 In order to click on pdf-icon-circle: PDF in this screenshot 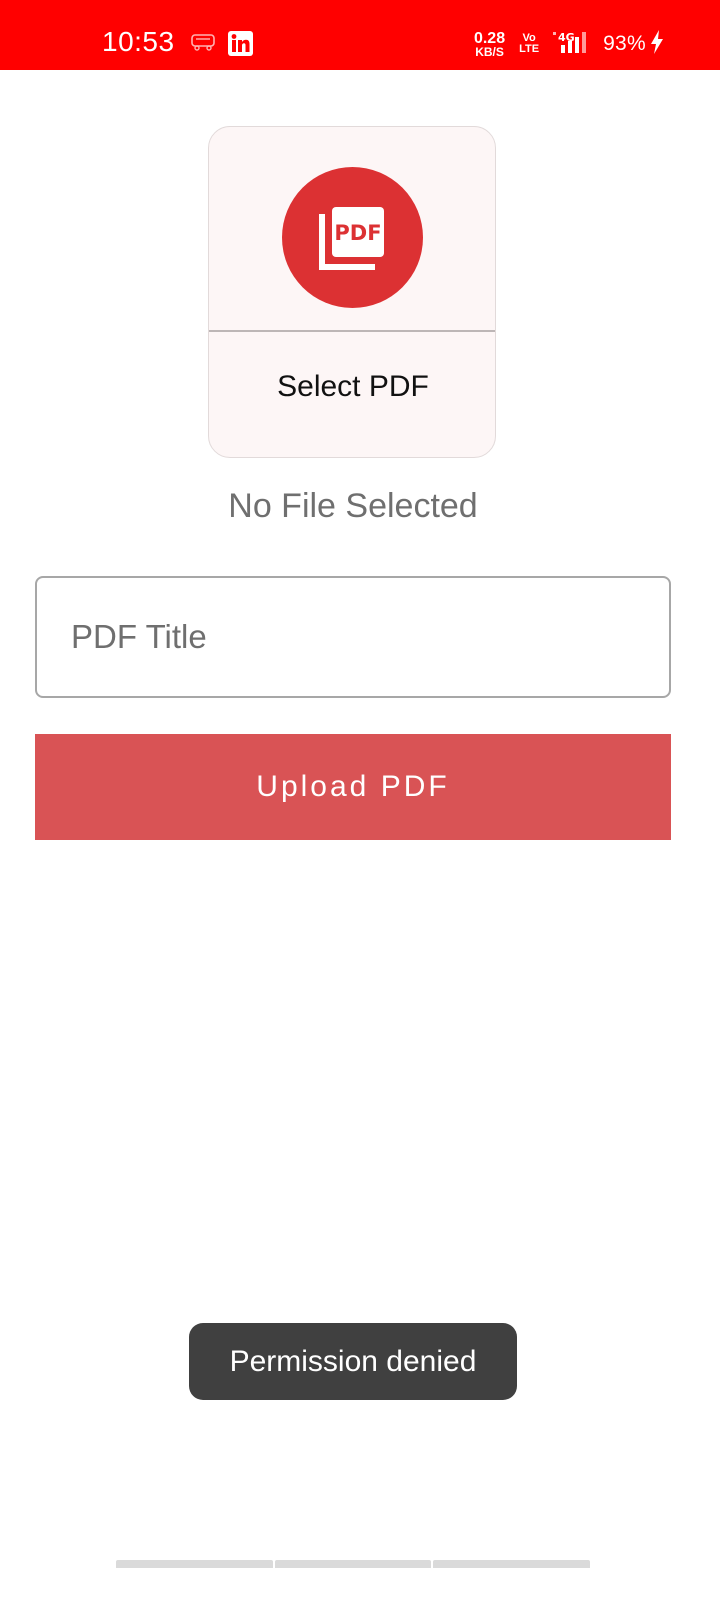, I will do `click(352, 237)`.